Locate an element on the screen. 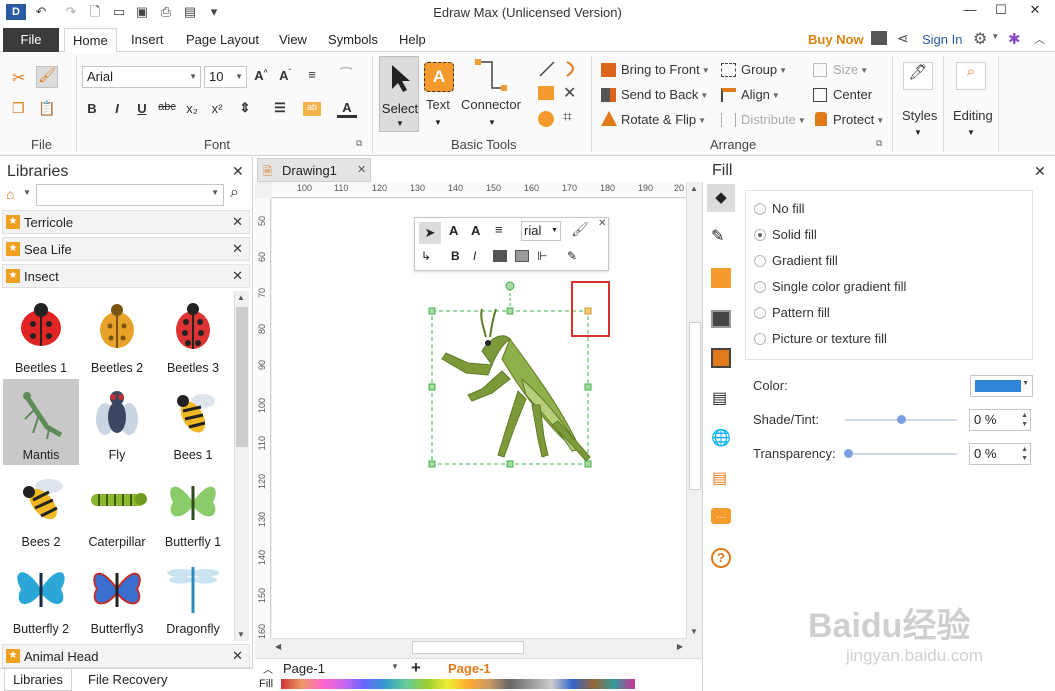 The width and height of the screenshot is (1055, 691). library-item-bees-2: Bees 2 is located at coordinates (41, 509).